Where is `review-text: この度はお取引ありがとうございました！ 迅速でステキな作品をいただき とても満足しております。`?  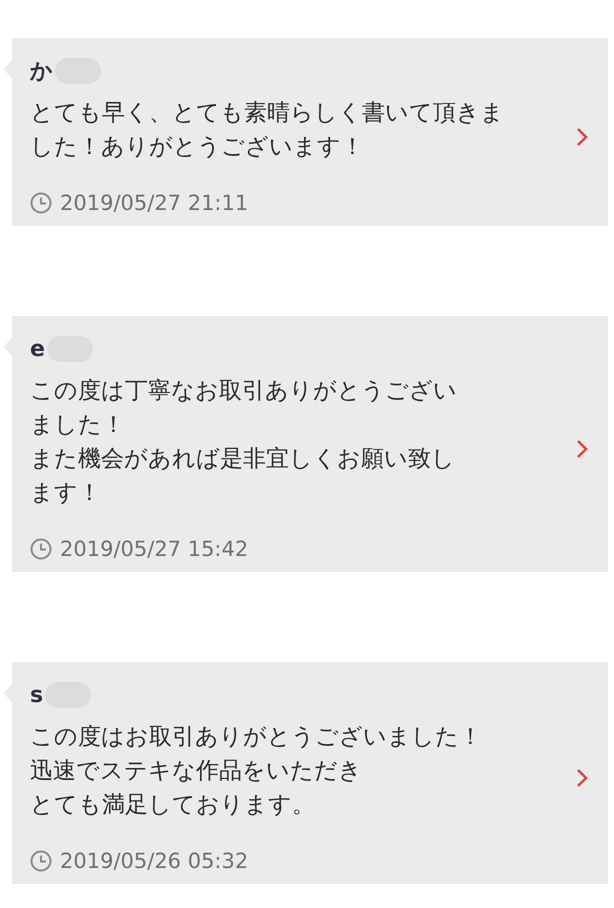 review-text: この度はお取引ありがとうございました！ 迅速でステキな作品をいただき とても満足しております。 is located at coordinates (256, 771).